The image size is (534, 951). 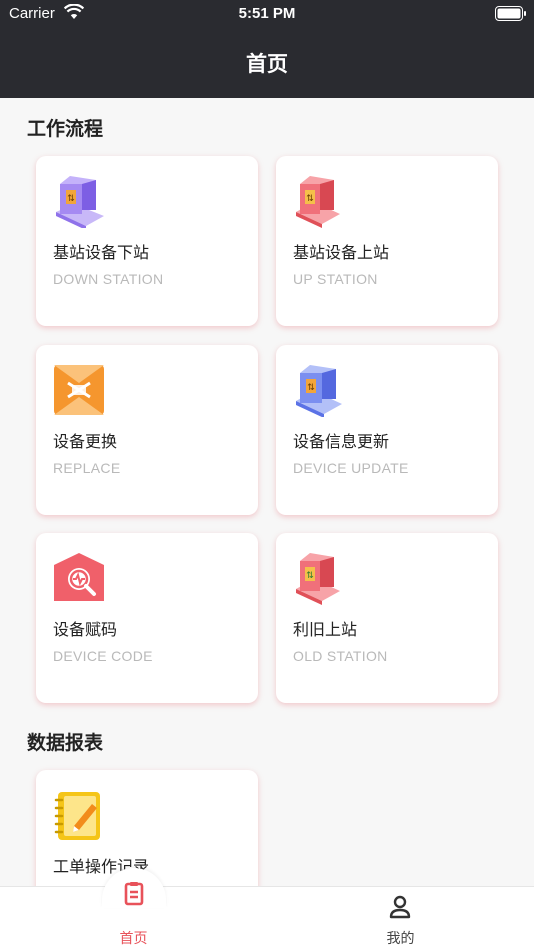 I want to click on card-title: 设备更换, so click(x=85, y=441).